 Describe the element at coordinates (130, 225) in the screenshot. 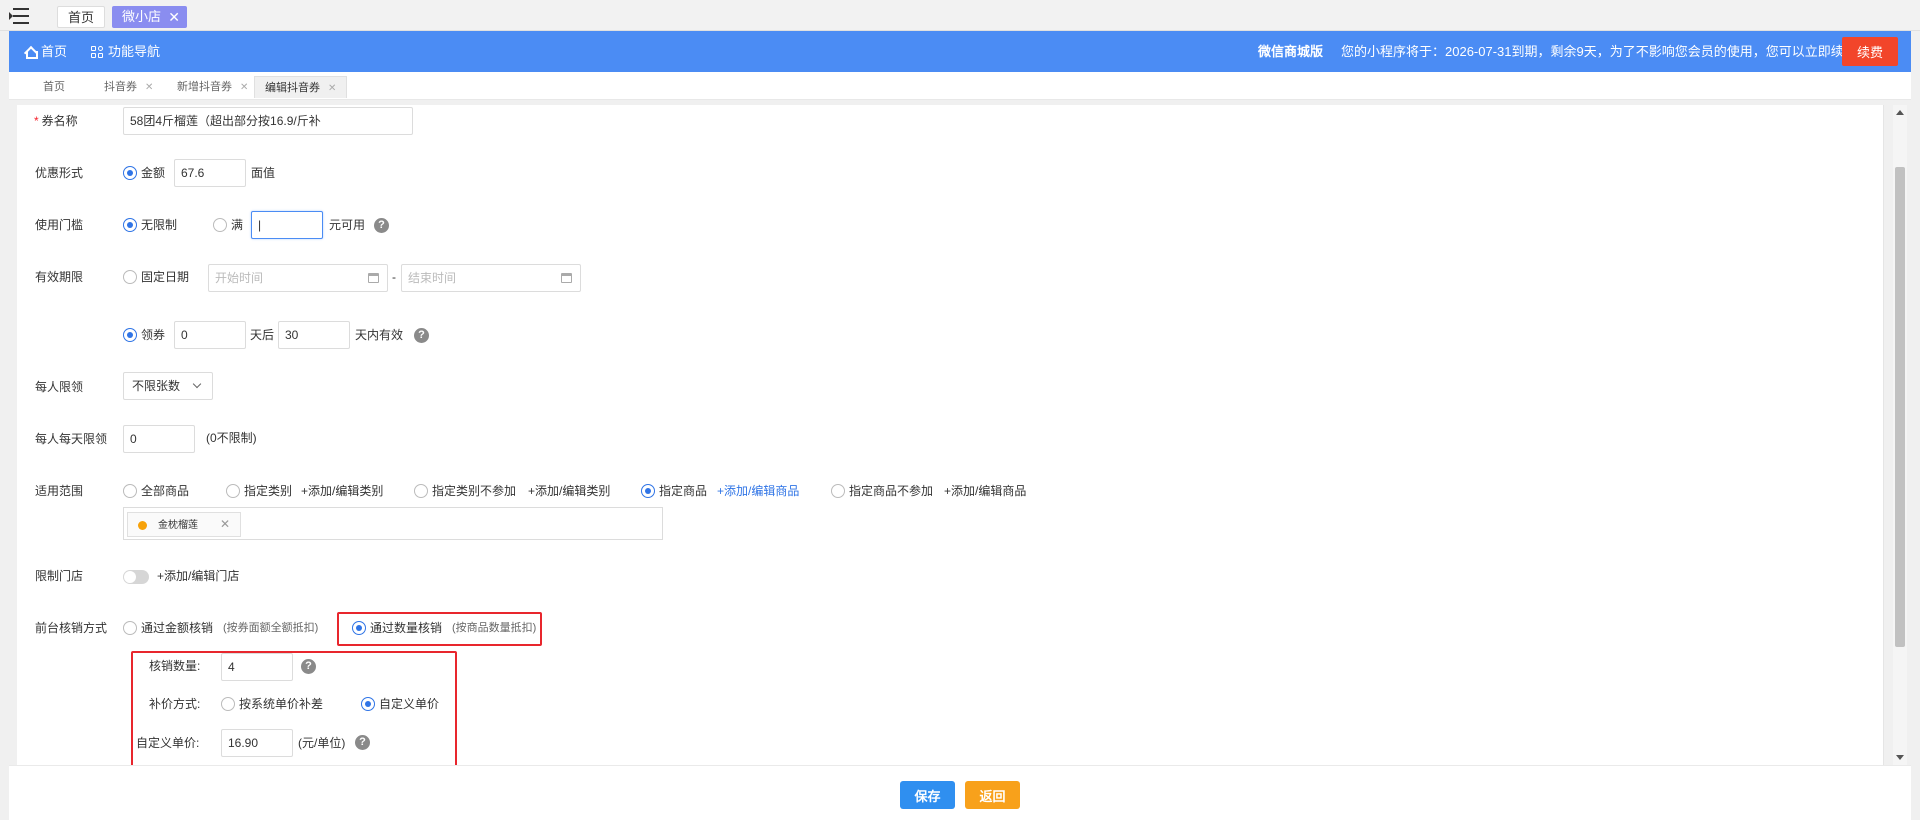

I see `threshold-none-radio` at that location.